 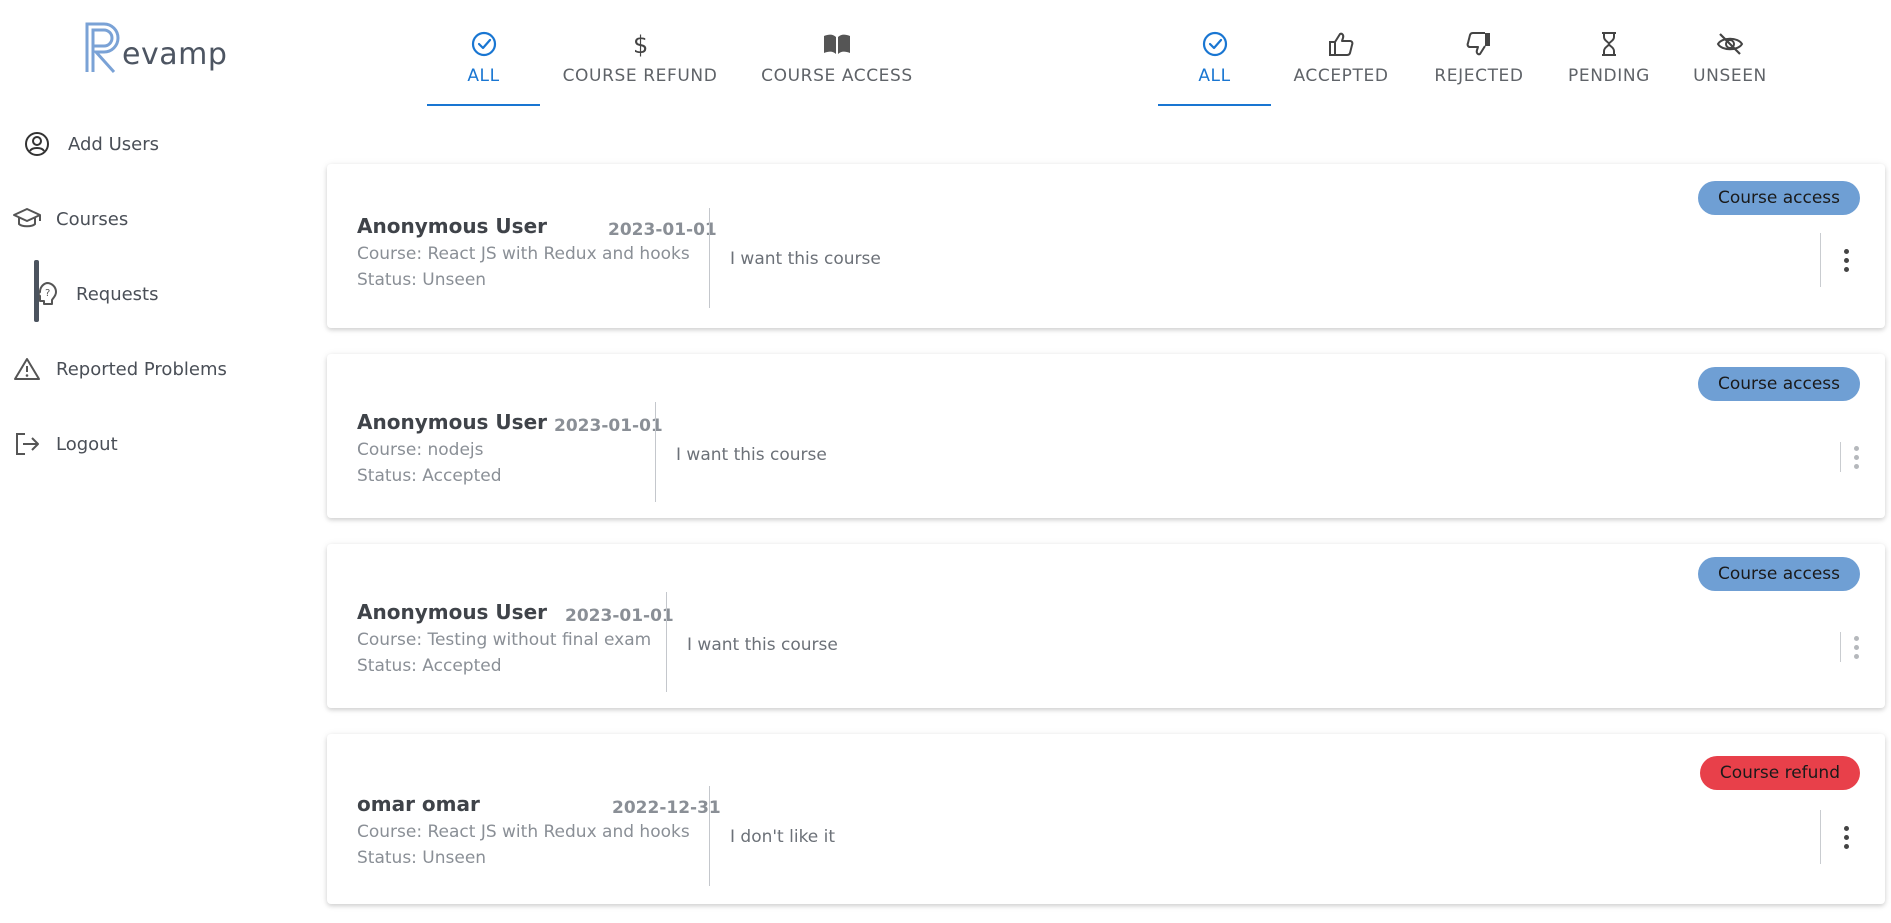 What do you see at coordinates (666, 808) in the screenshot?
I see `request-date: 2022-12-31` at bounding box center [666, 808].